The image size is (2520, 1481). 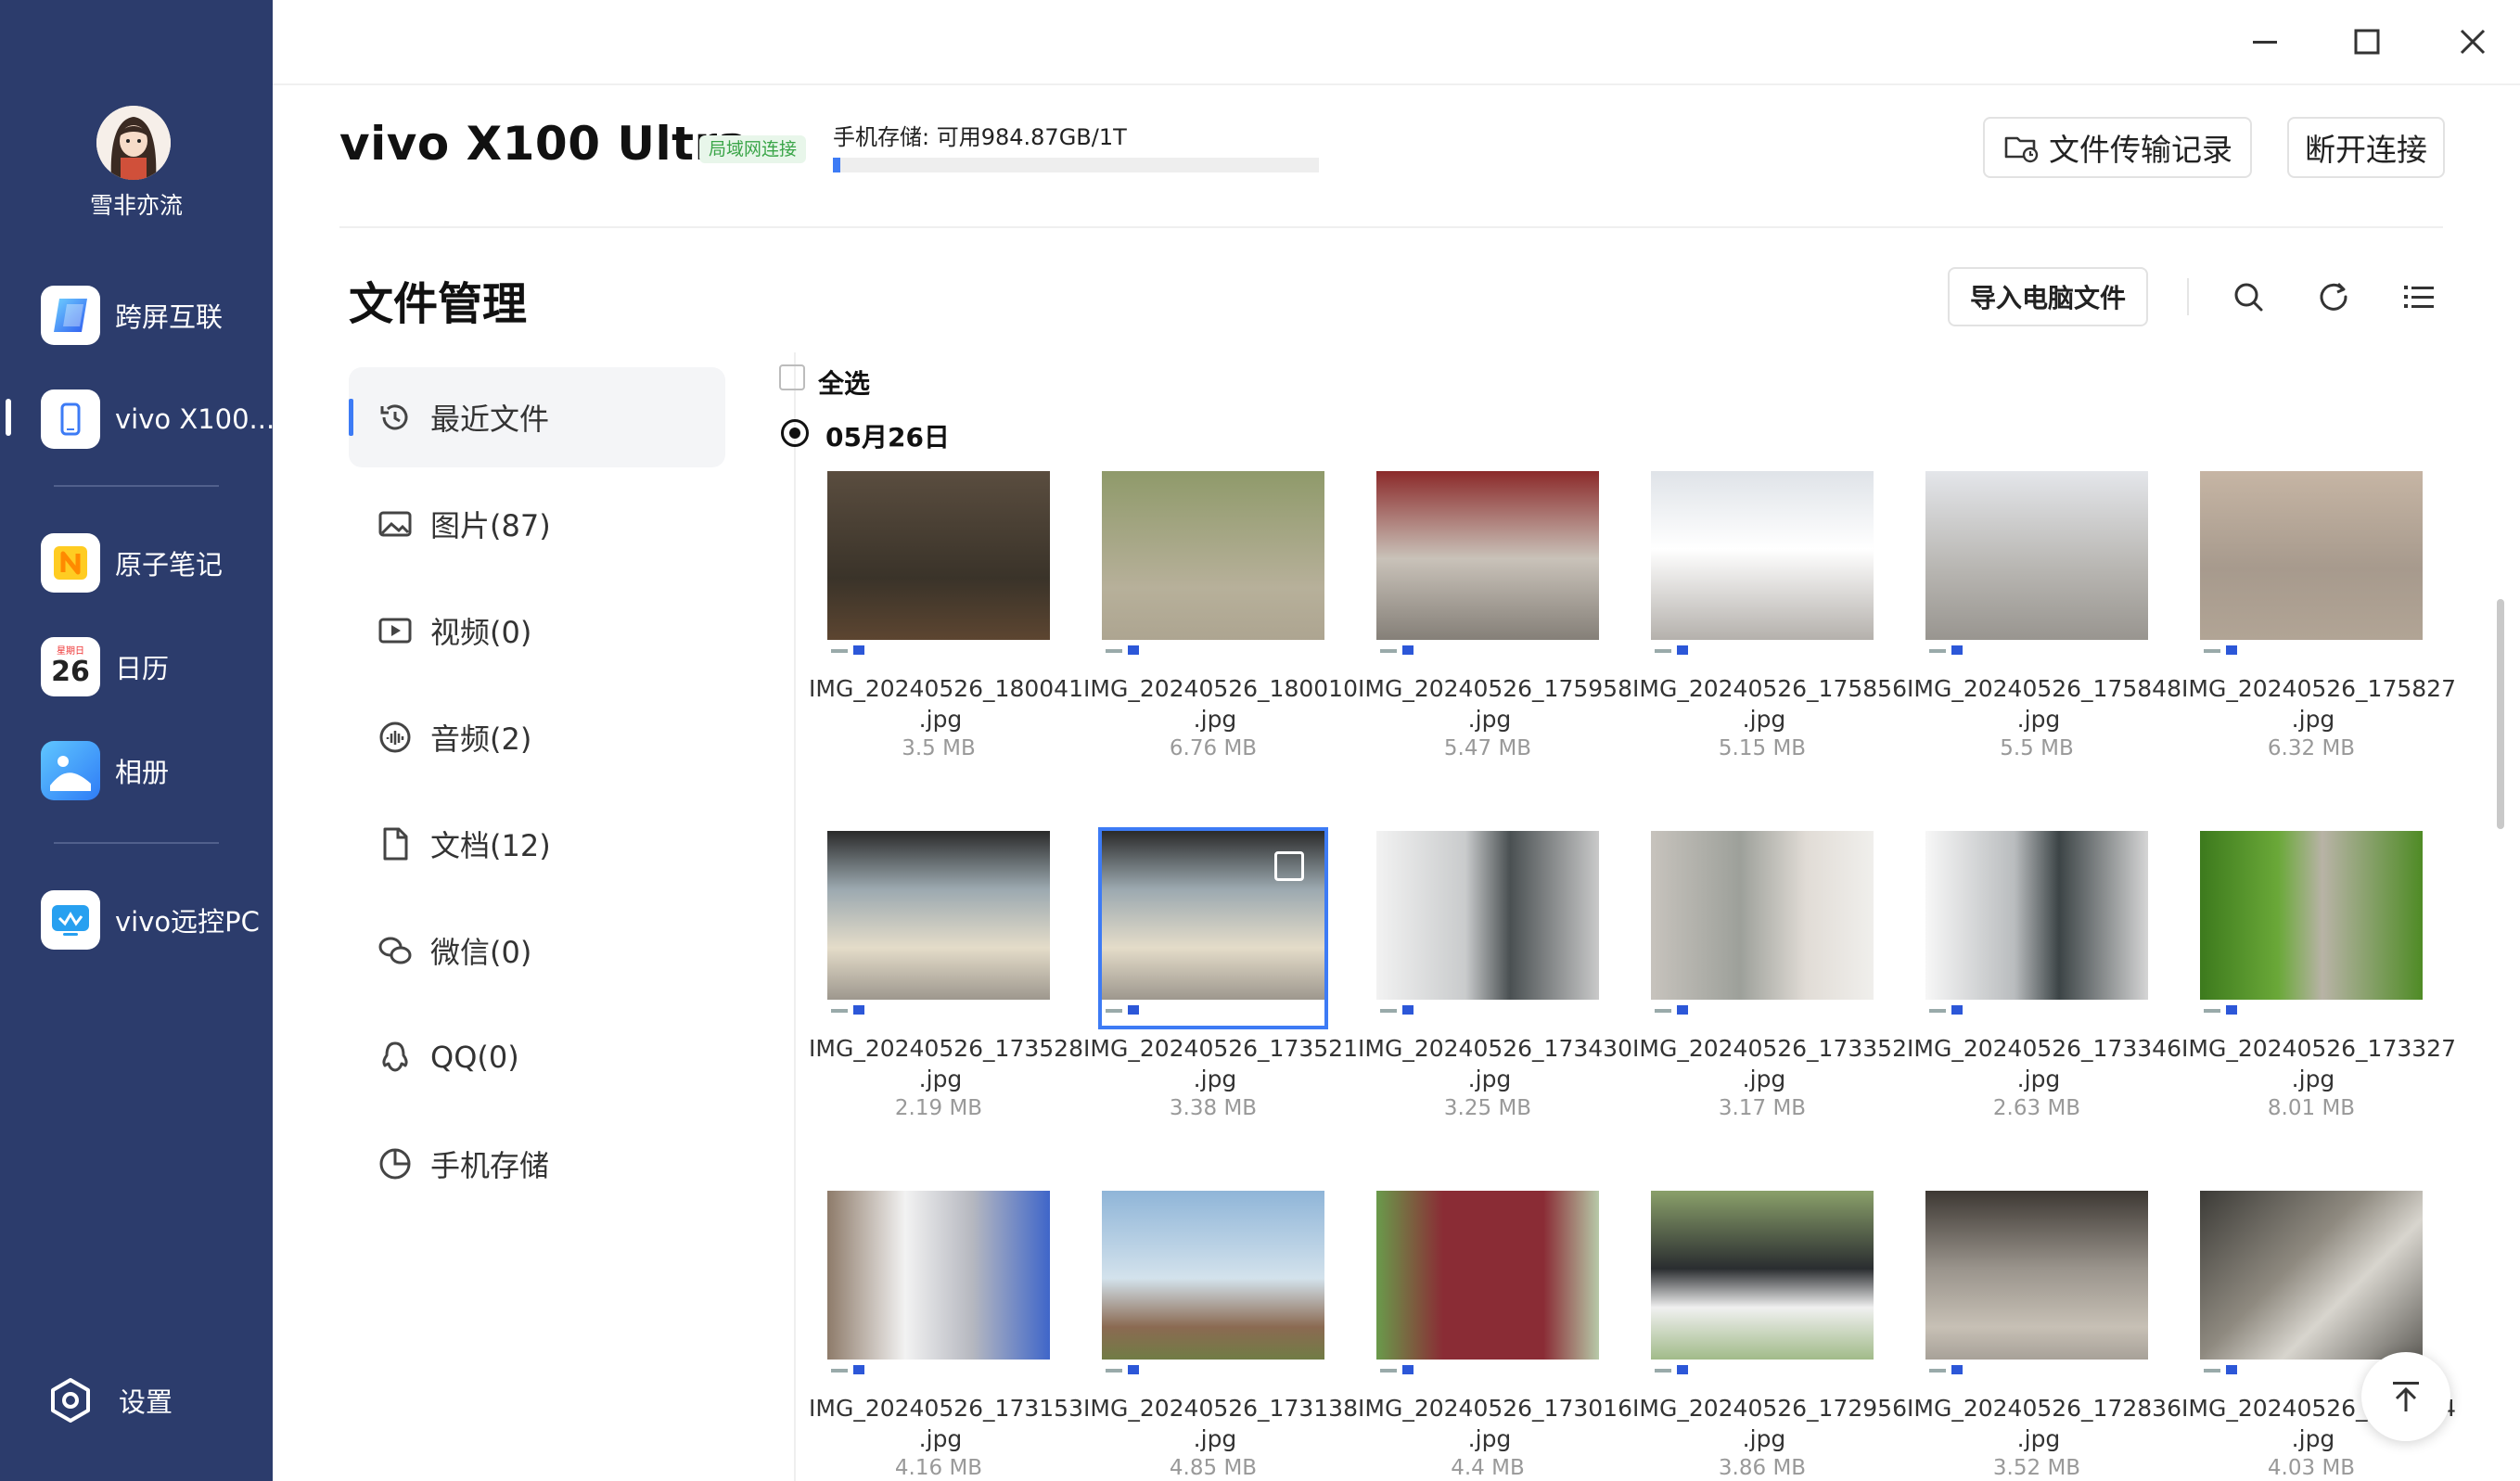 I want to click on list-view-button, so click(x=2419, y=297).